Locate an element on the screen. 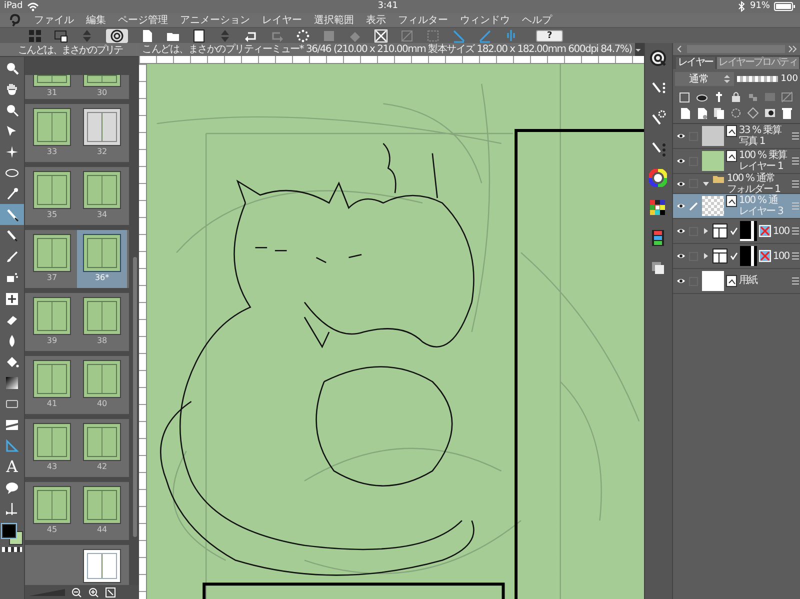  opacity-slider is located at coordinates (757, 79).